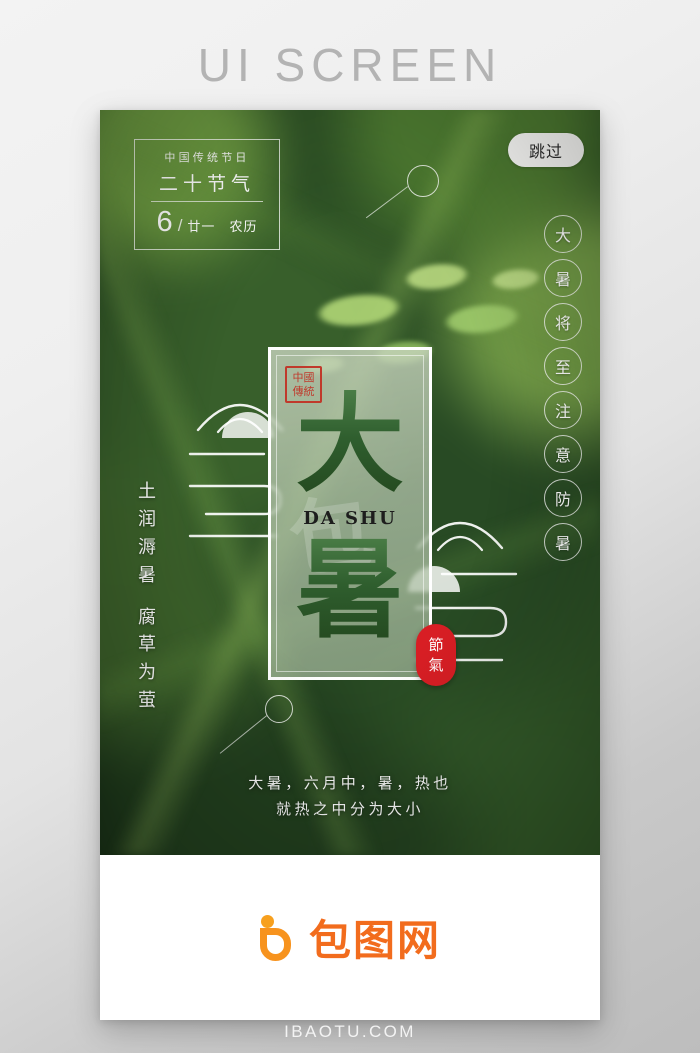  I want to click on solar-terms-label: 二十节气, so click(206, 184).